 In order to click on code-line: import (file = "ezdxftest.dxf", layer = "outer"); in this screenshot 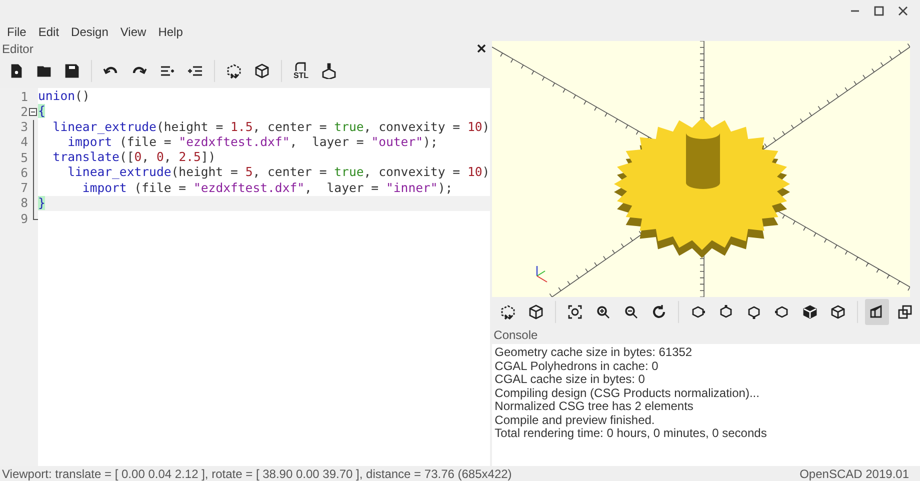, I will do `click(252, 141)`.